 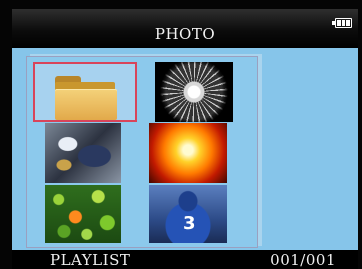 I want to click on title-bar: PHOTO, so click(x=185, y=28).